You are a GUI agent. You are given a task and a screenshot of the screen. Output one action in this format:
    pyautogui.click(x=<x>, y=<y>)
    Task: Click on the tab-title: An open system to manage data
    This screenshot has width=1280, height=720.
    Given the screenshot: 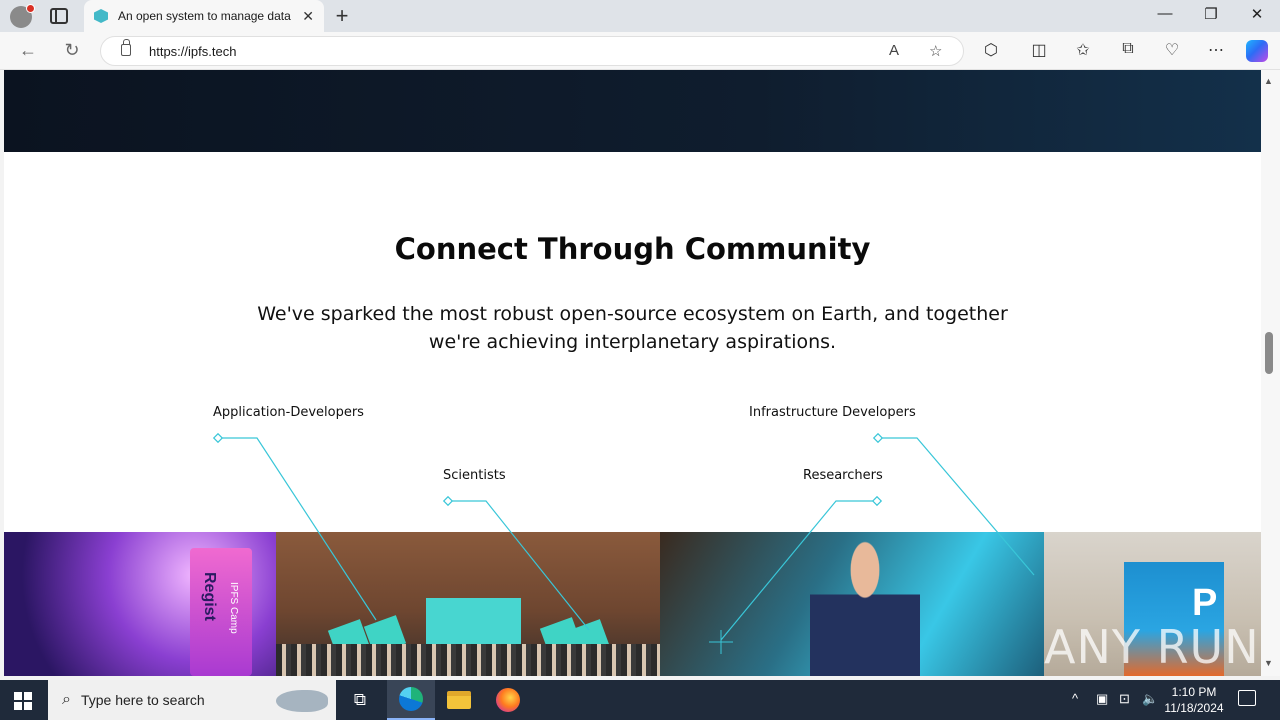 What is the action you would take?
    pyautogui.click(x=204, y=16)
    